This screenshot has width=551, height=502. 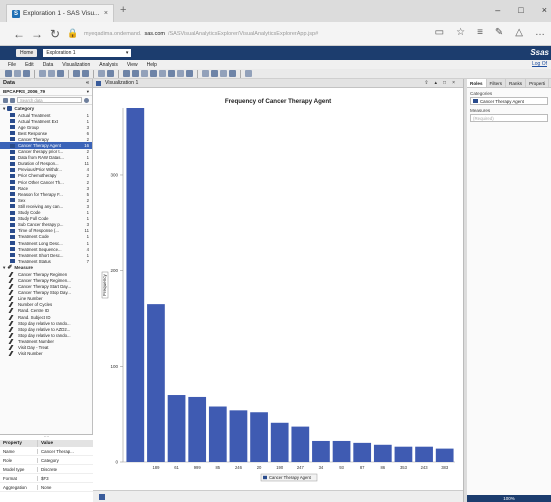 What do you see at coordinates (483, 118) in the screenshot?
I see `measures-role-placeholder: (Required)` at bounding box center [483, 118].